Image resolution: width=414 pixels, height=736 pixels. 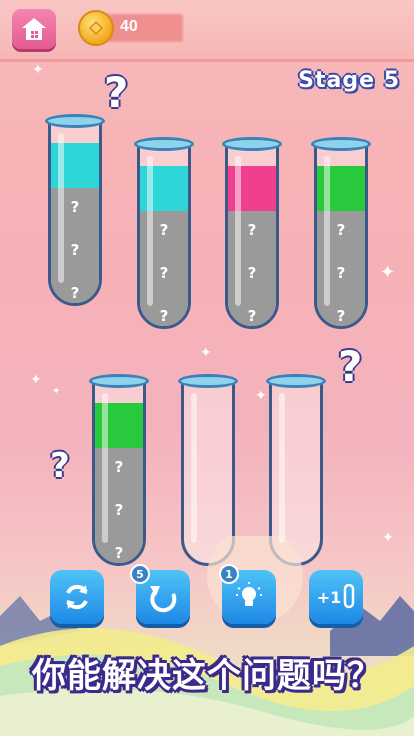 I want to click on add-tube-button: +1, so click(x=336, y=597).